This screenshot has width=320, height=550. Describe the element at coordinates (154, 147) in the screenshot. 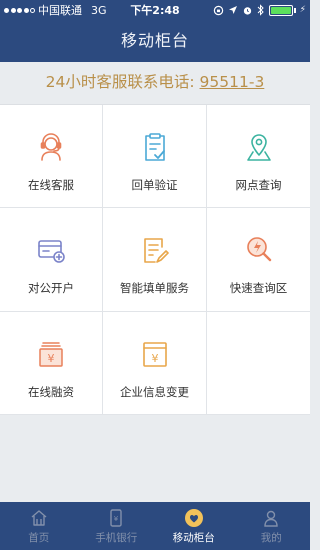

I see `receipt-check-icon` at that location.